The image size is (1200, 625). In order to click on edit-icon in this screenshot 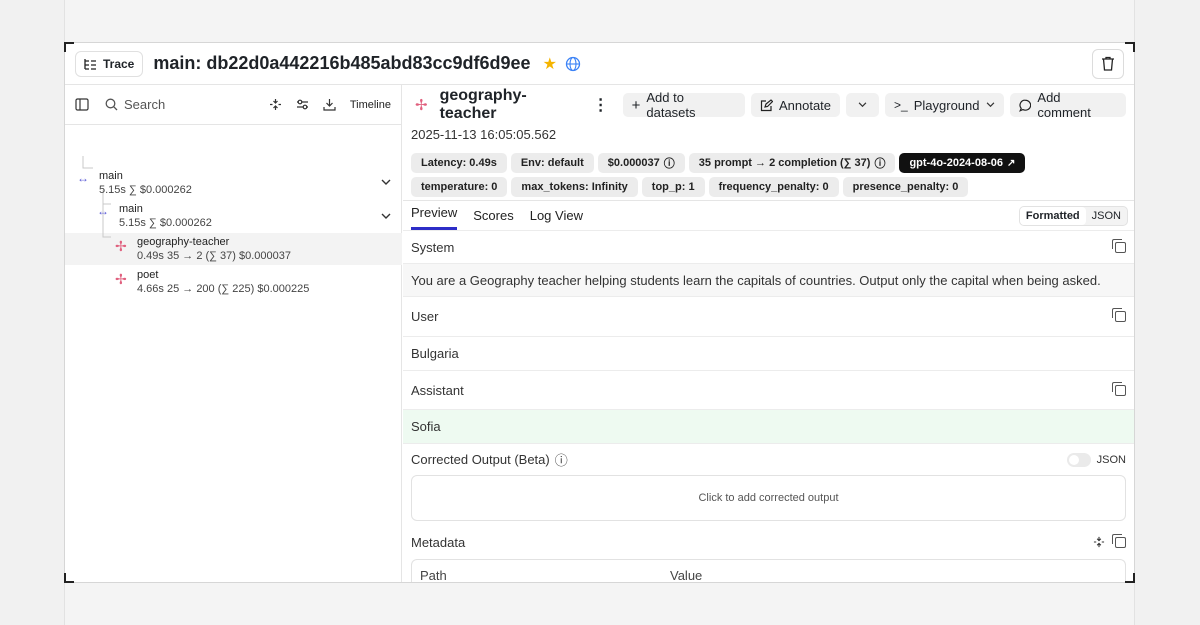, I will do `click(766, 104)`.